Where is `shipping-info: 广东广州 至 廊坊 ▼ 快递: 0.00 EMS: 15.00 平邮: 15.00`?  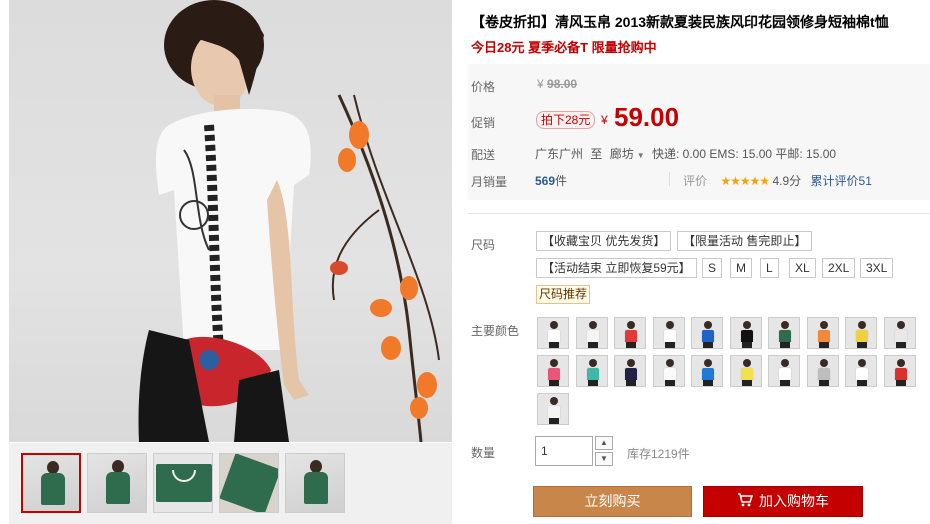
shipping-info: 广东广州 至 廊坊 ▼ 快递: 0.00 EMS: 15.00 平邮: 15.00 is located at coordinates (685, 153).